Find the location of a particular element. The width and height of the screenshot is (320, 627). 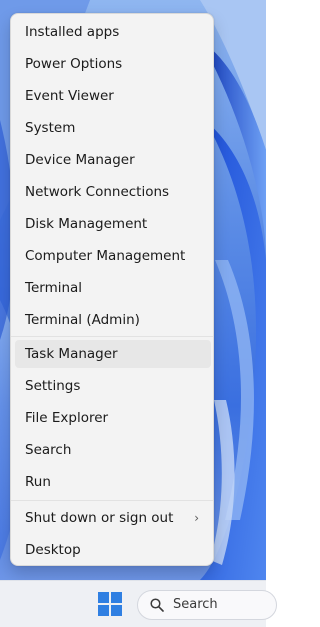

menu-item-label: Network Connections is located at coordinates (97, 192).